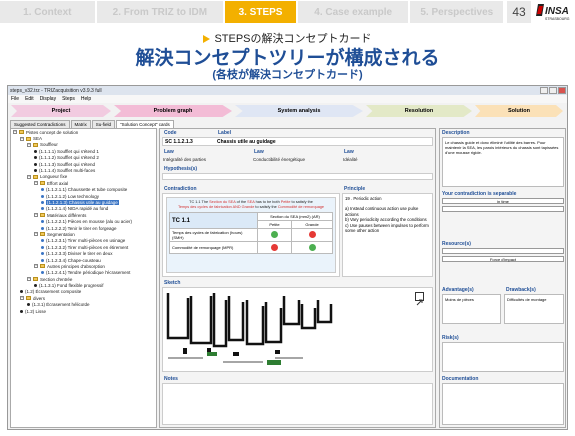 Image resolution: width=575 pixels, height=436 pixels. I want to click on table-id: TC 1.1, so click(213, 221).